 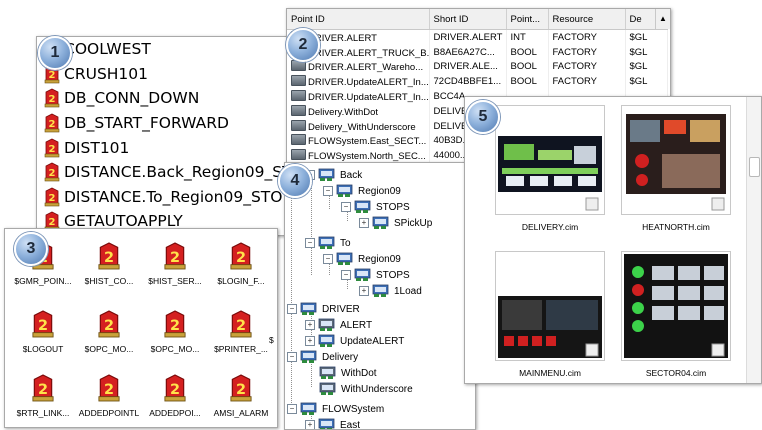 I want to click on screen-thumbnail: HEATNORTH.cim, so click(x=676, y=168).